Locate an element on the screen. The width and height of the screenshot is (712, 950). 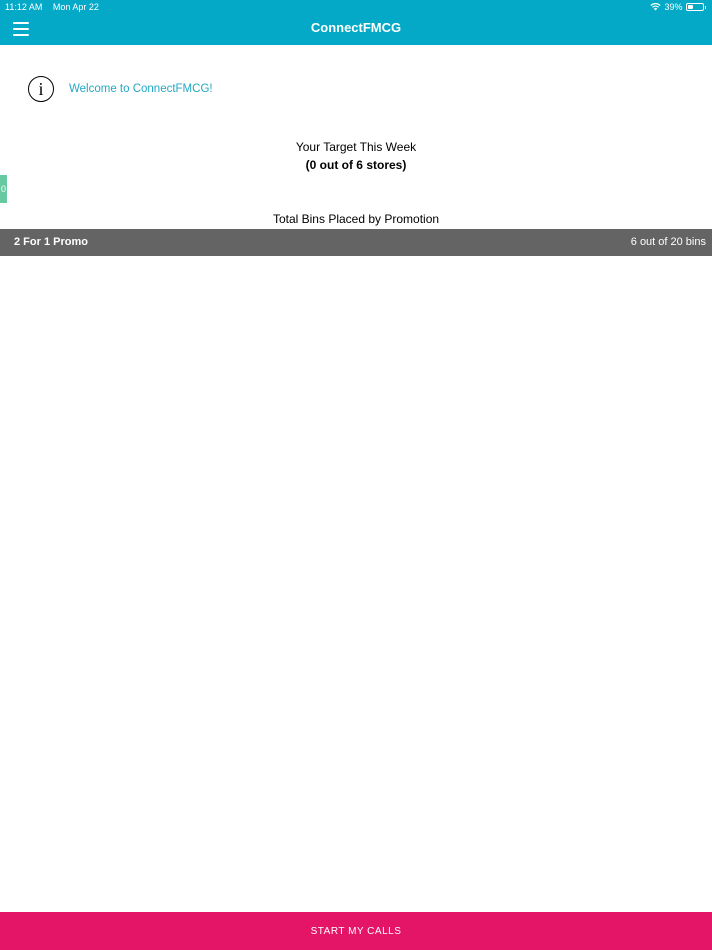
wifi-icon is located at coordinates (656, 7).